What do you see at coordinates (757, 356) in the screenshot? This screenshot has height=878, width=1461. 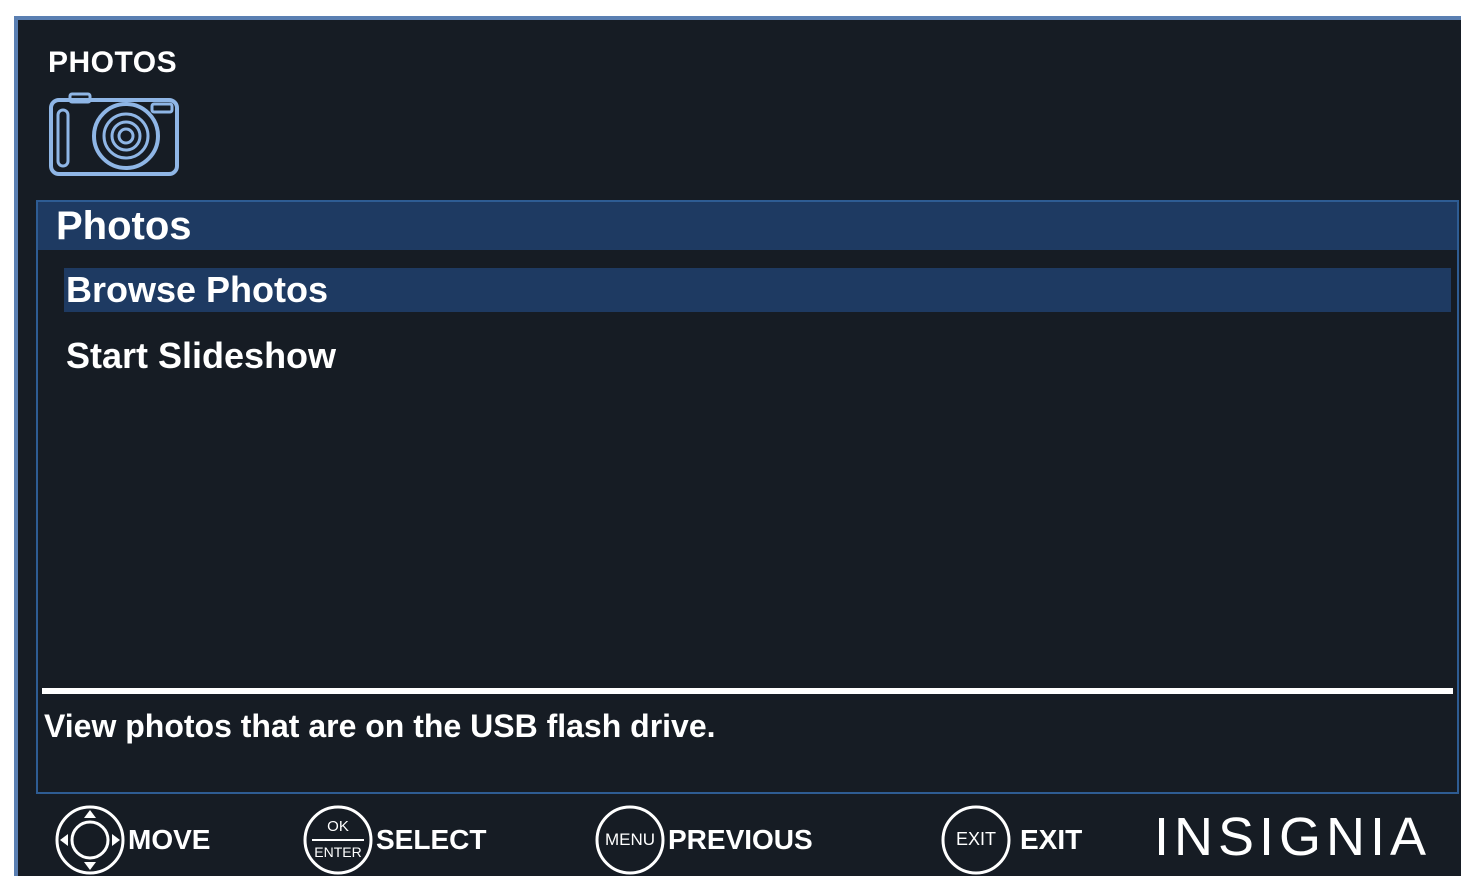 I see `menu-item-start-slideshow: Start Slideshow` at bounding box center [757, 356].